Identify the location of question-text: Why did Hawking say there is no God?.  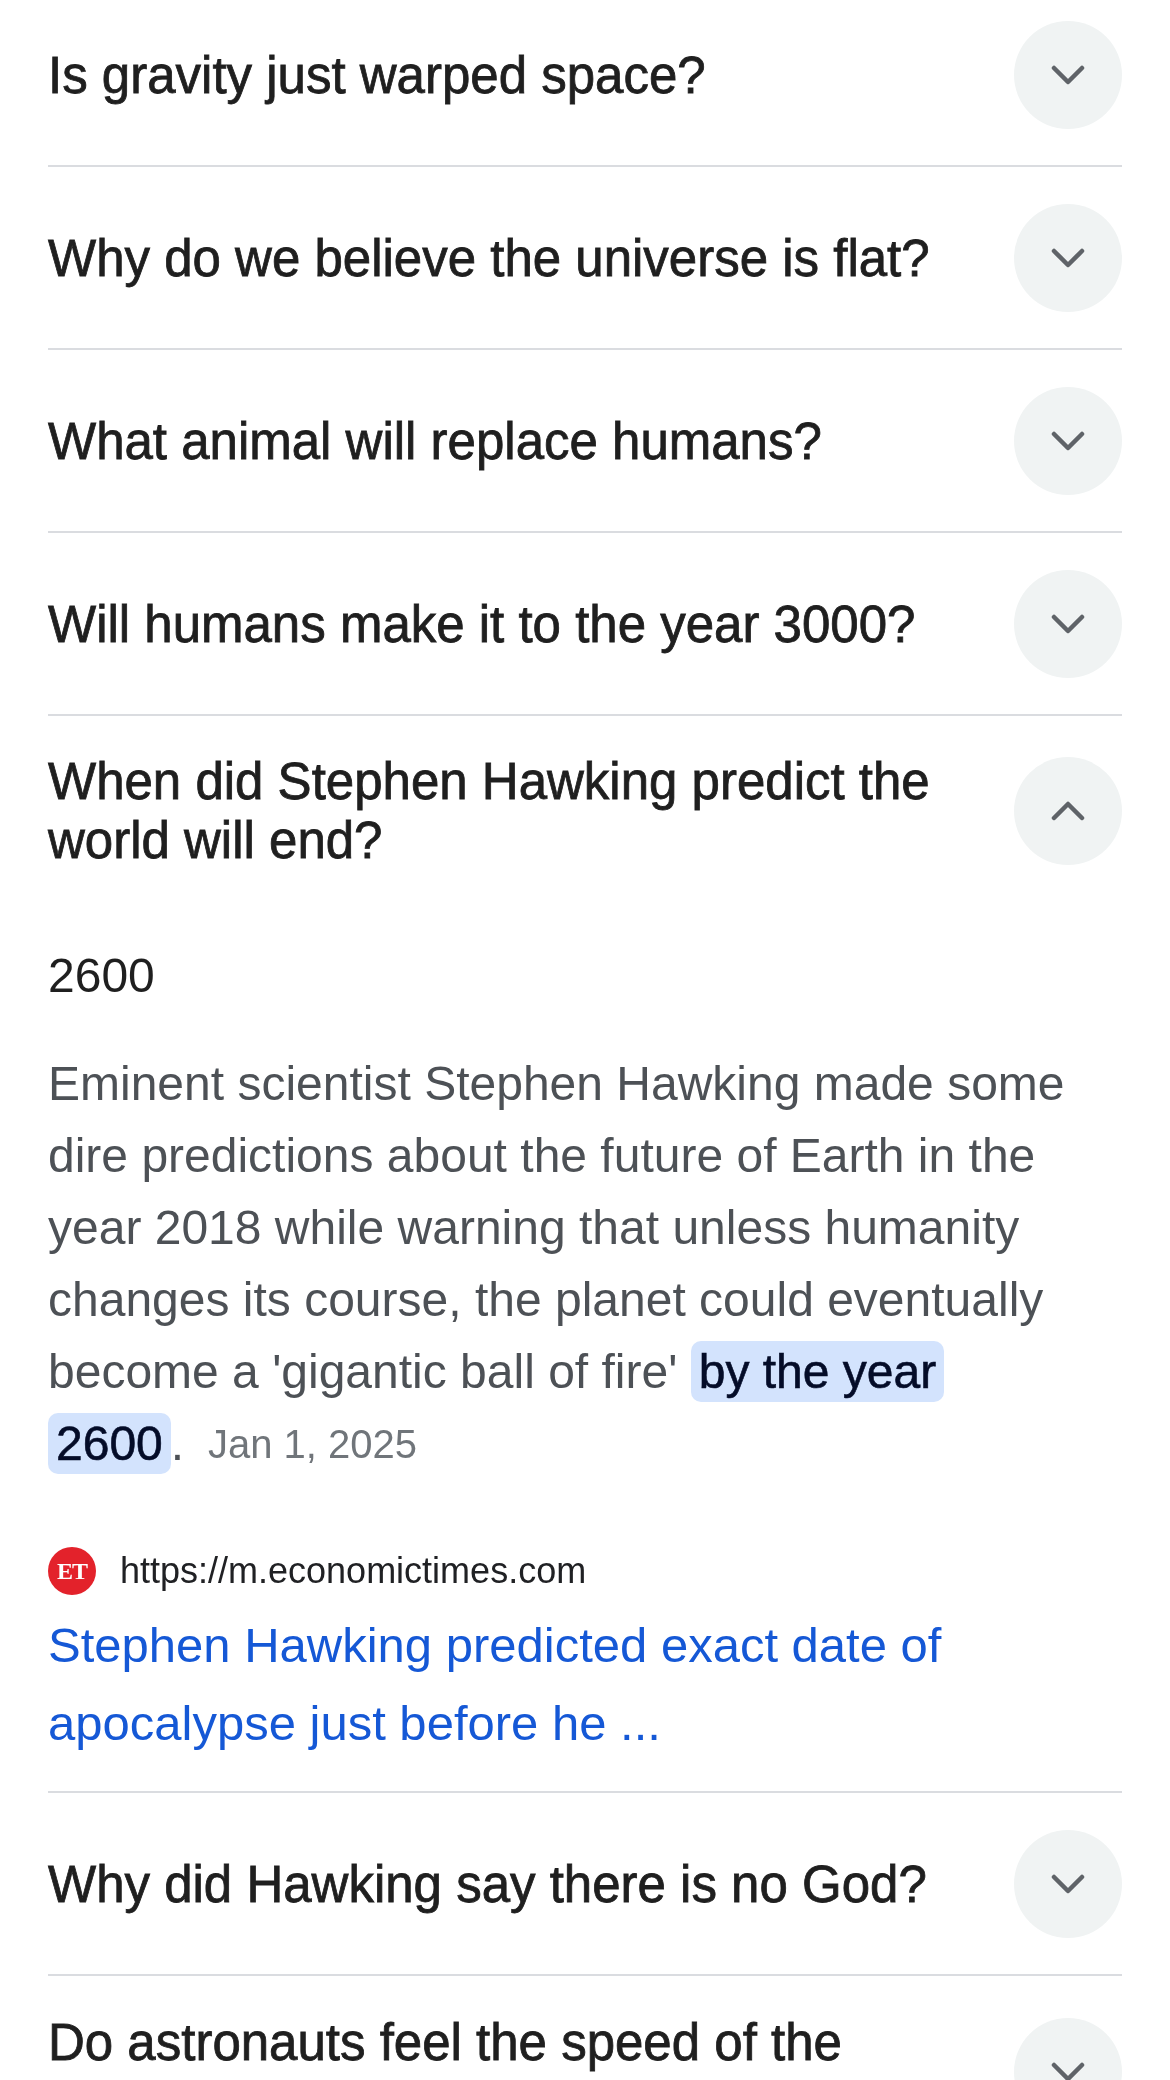
(488, 1884).